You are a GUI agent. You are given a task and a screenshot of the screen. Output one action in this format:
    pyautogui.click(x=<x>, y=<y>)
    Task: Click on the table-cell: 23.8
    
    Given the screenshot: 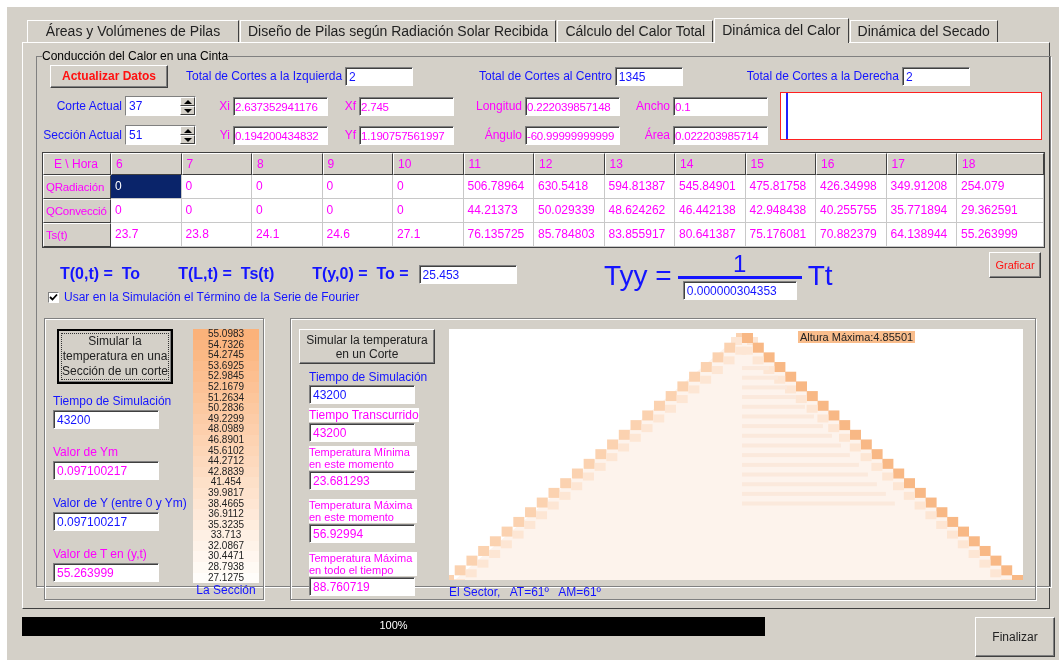 What is the action you would take?
    pyautogui.click(x=216, y=235)
    